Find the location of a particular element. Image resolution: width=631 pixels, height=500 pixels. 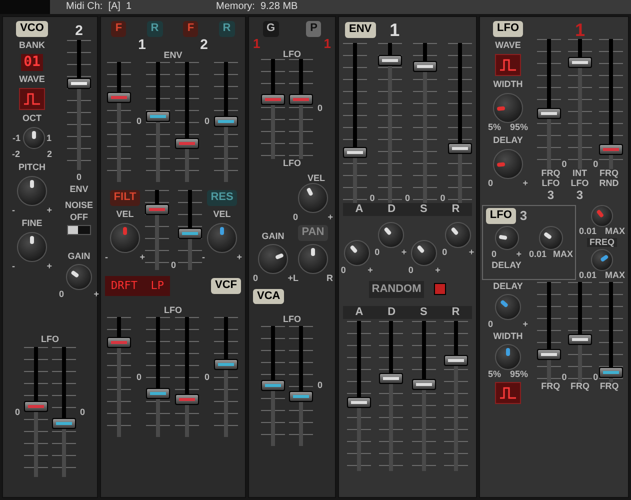

filter-mode-display: DRFT LP is located at coordinates (137, 286).